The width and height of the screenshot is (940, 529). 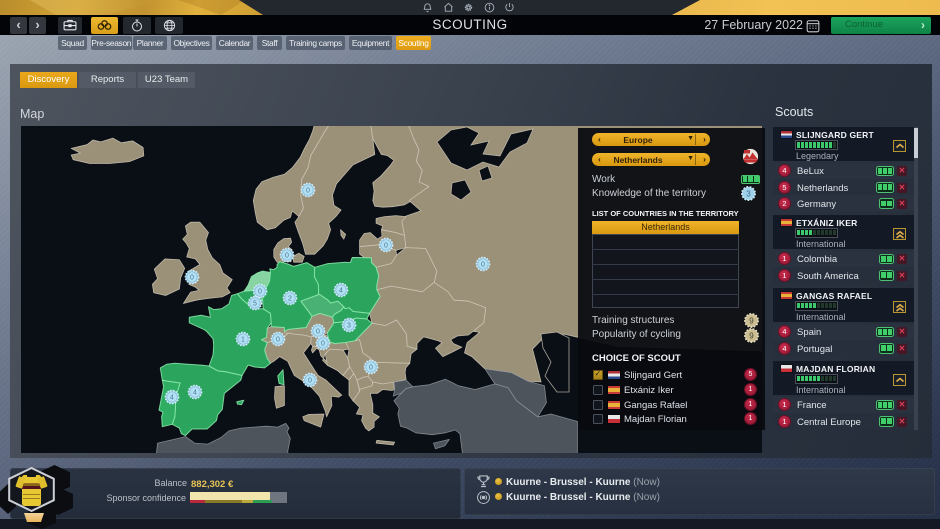 I want to click on svg-text: 2, so click(x=290, y=299).